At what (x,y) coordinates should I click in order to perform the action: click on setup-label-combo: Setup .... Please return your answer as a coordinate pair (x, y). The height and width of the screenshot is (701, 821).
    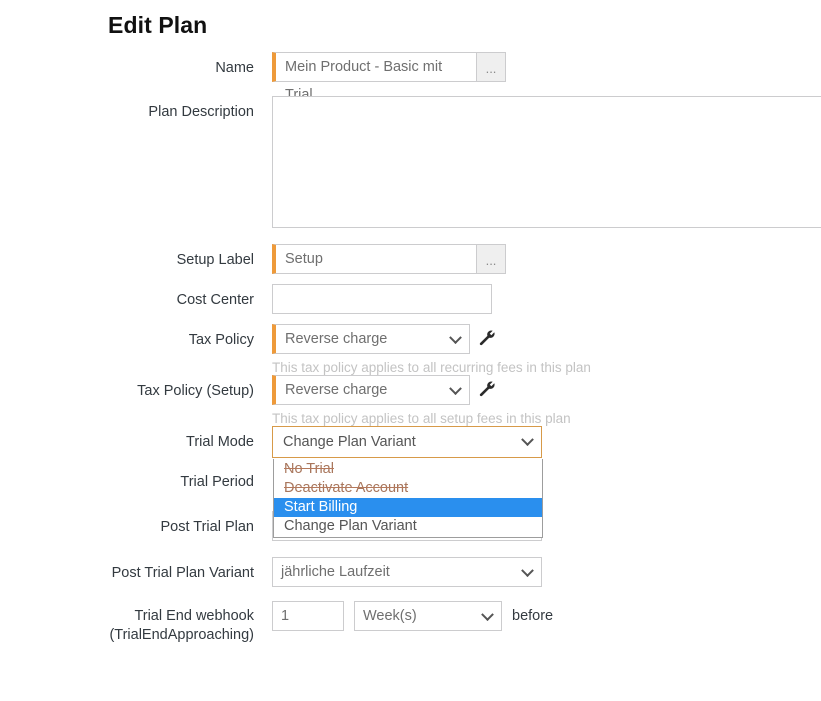
    Looking at the image, I should click on (389, 259).